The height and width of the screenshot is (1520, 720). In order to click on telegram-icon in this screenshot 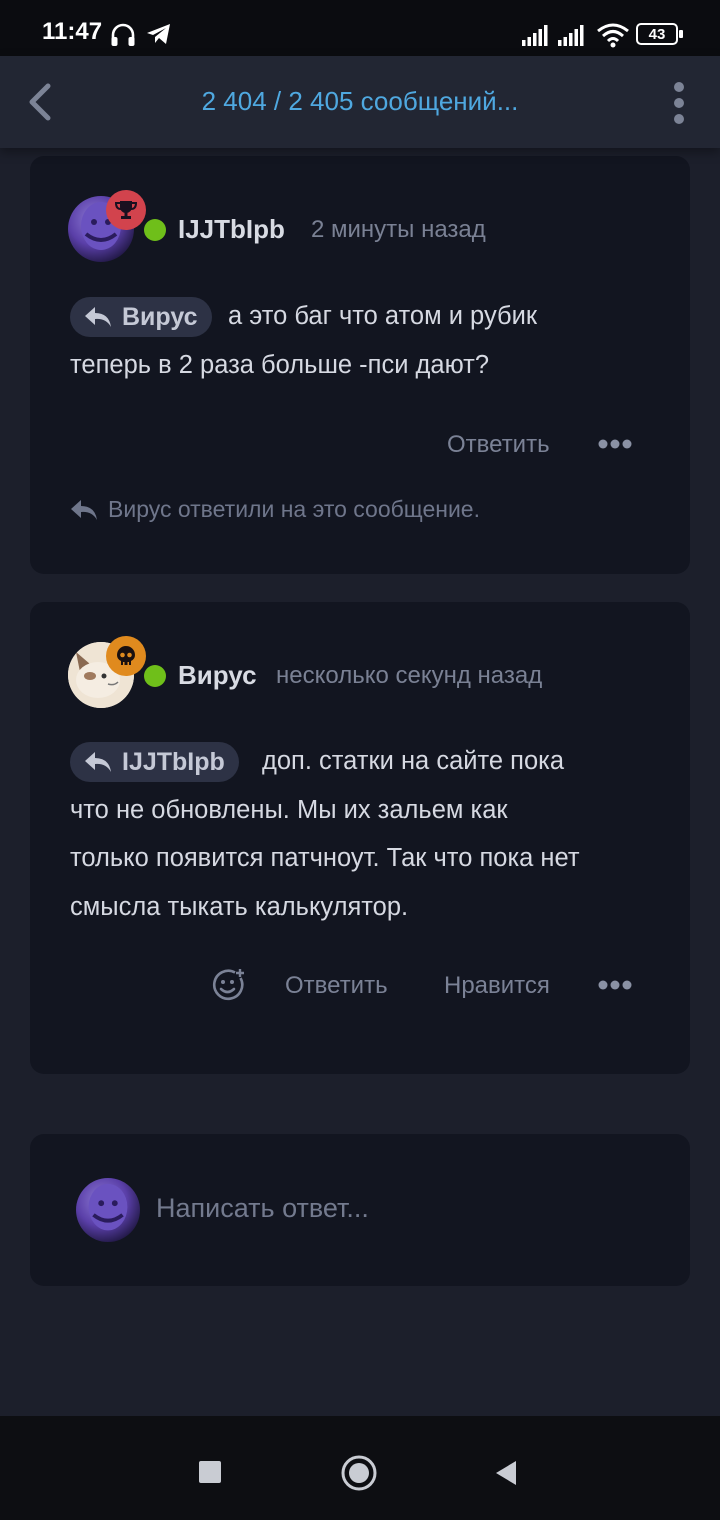, I will do `click(158, 34)`.